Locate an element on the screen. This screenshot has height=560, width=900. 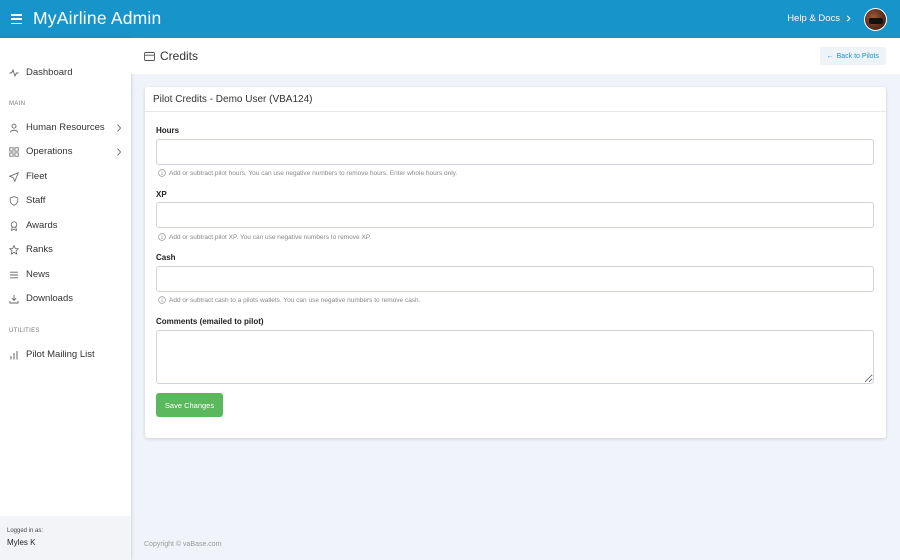
sidebar-item-downloads: Downloads is located at coordinates (65, 299).